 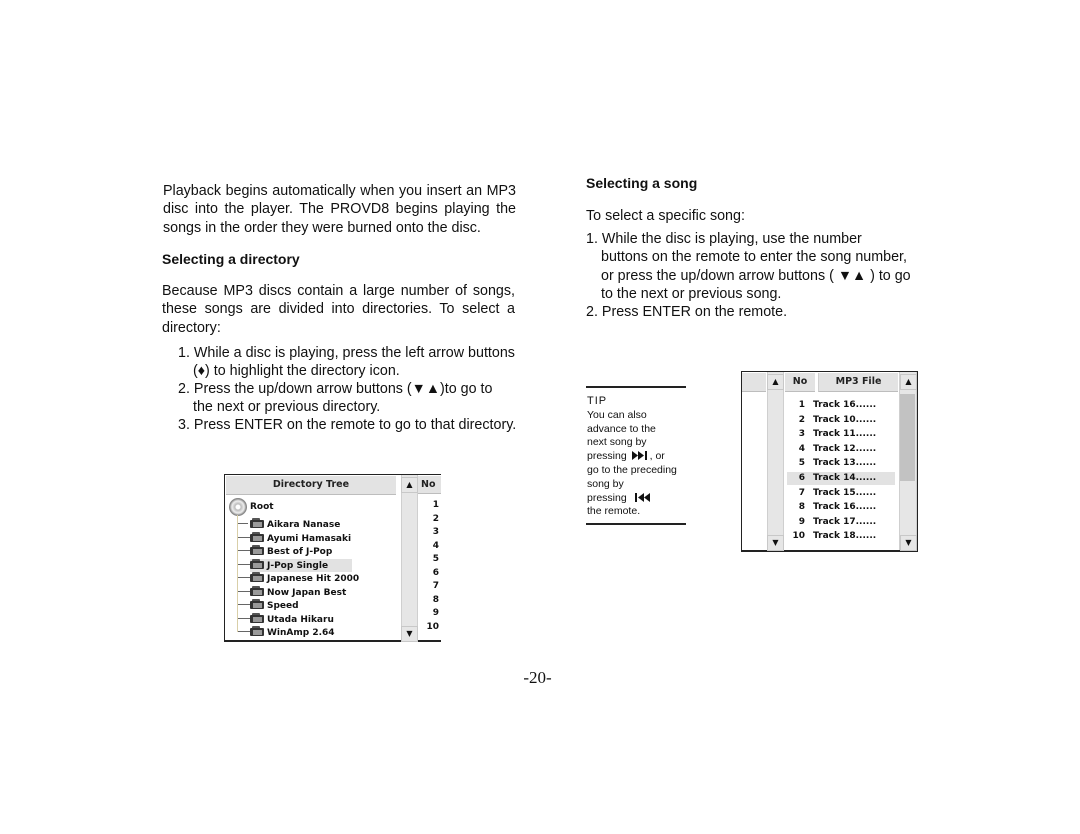 What do you see at coordinates (409, 634) in the screenshot?
I see `tree-scroll-down-button: ▼` at bounding box center [409, 634].